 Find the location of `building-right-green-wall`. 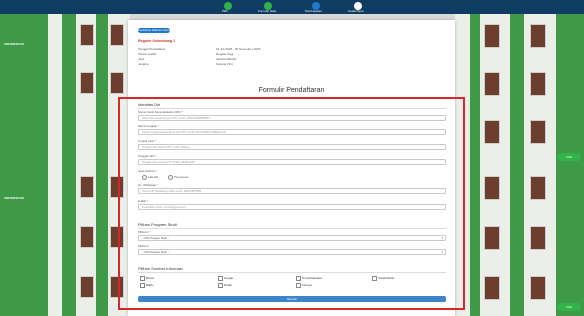

building-right-green-wall is located at coordinates (570, 161).